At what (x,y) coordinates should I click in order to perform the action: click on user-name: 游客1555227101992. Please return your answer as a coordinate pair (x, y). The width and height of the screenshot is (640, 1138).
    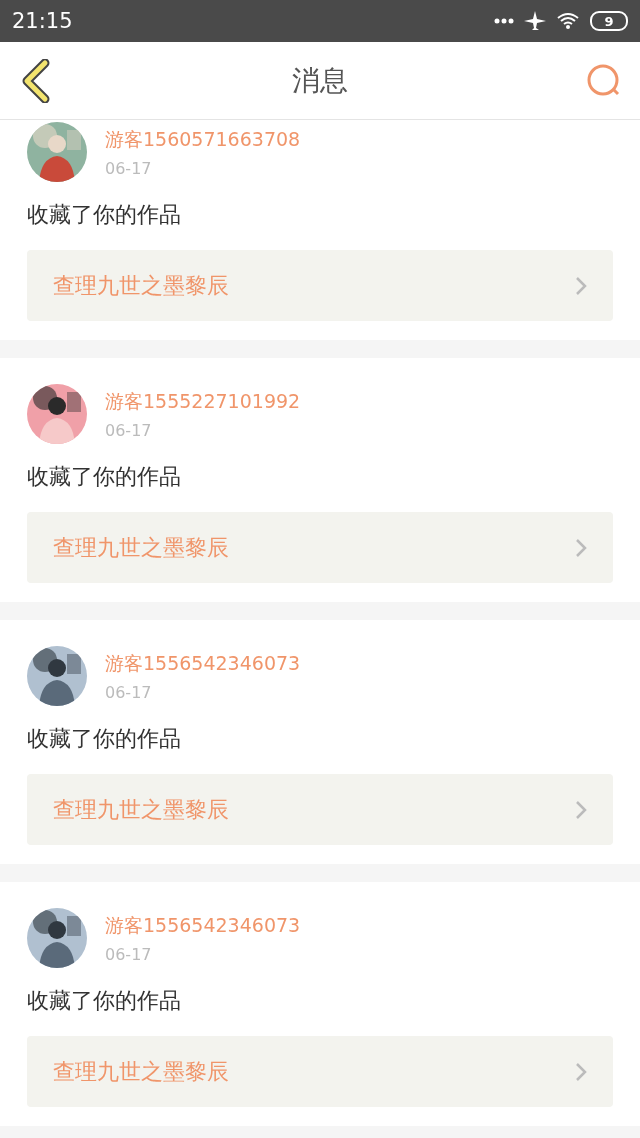
    Looking at the image, I should click on (203, 401).